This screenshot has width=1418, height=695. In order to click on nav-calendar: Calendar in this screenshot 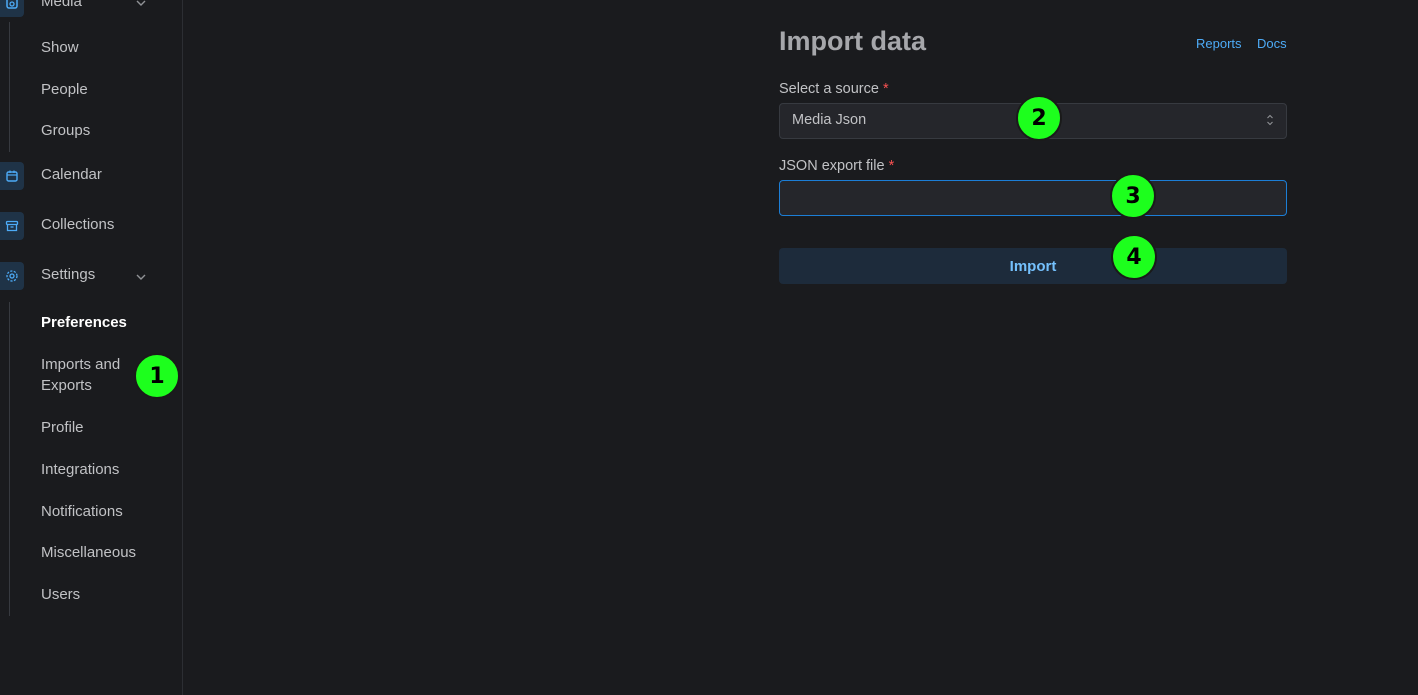, I will do `click(91, 176)`.